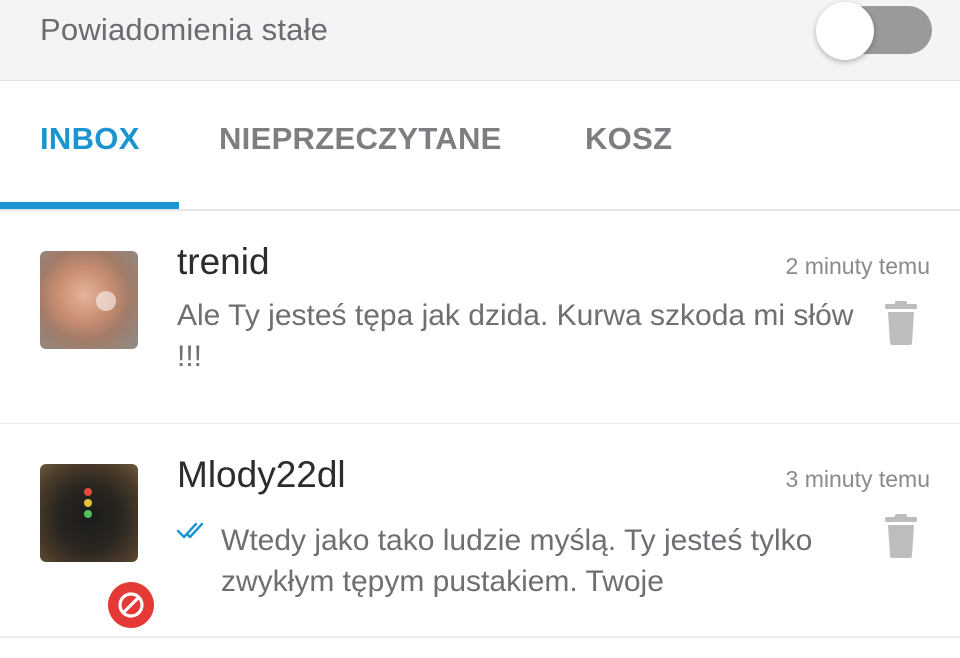  Describe the element at coordinates (223, 261) in the screenshot. I see `message-sender: trenid` at that location.